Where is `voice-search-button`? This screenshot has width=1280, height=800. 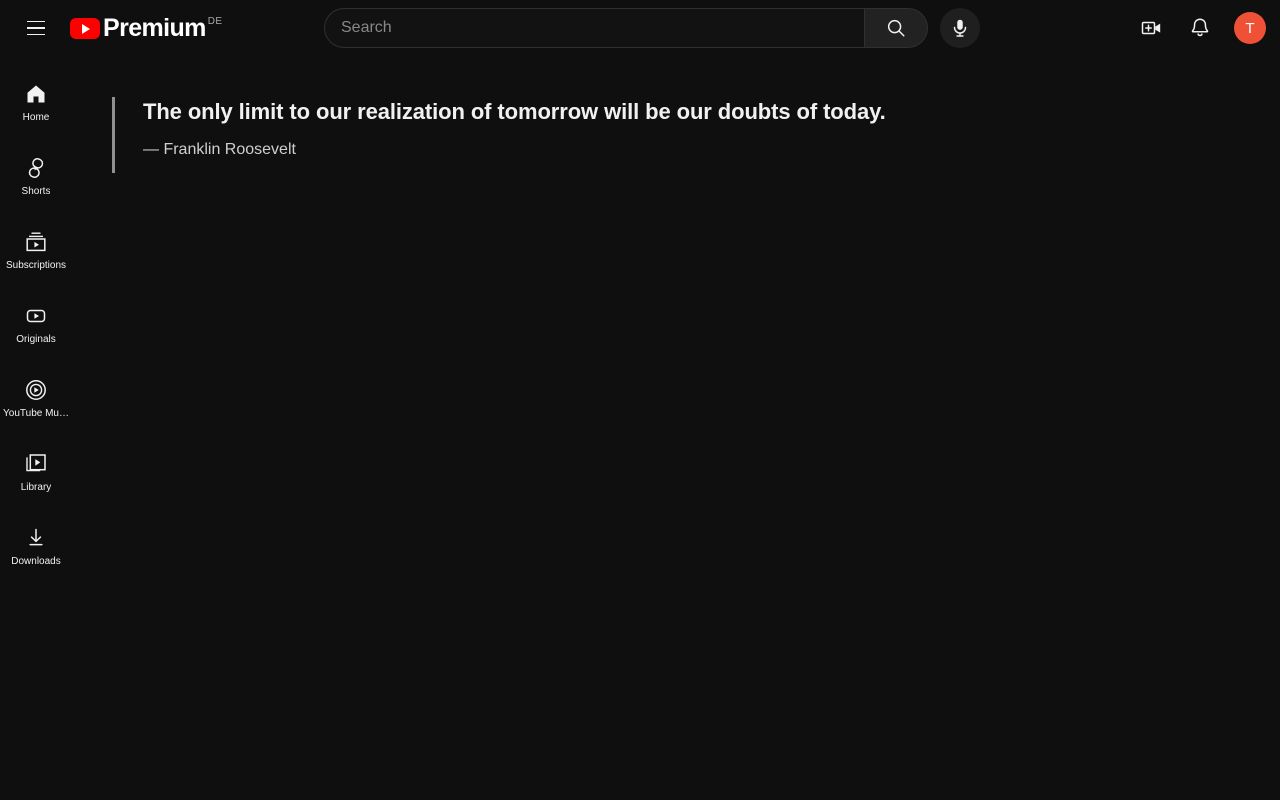 voice-search-button is located at coordinates (960, 28).